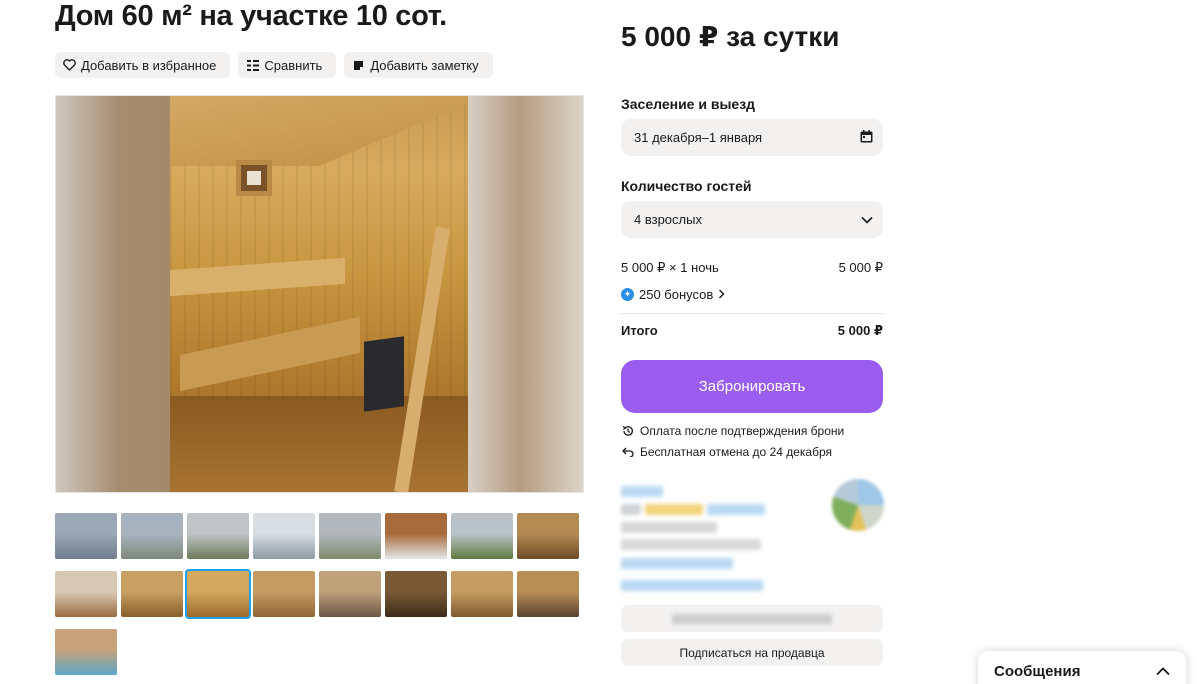  I want to click on price-calc-label: 5 000 ₽ × 1 ночь, so click(670, 267).